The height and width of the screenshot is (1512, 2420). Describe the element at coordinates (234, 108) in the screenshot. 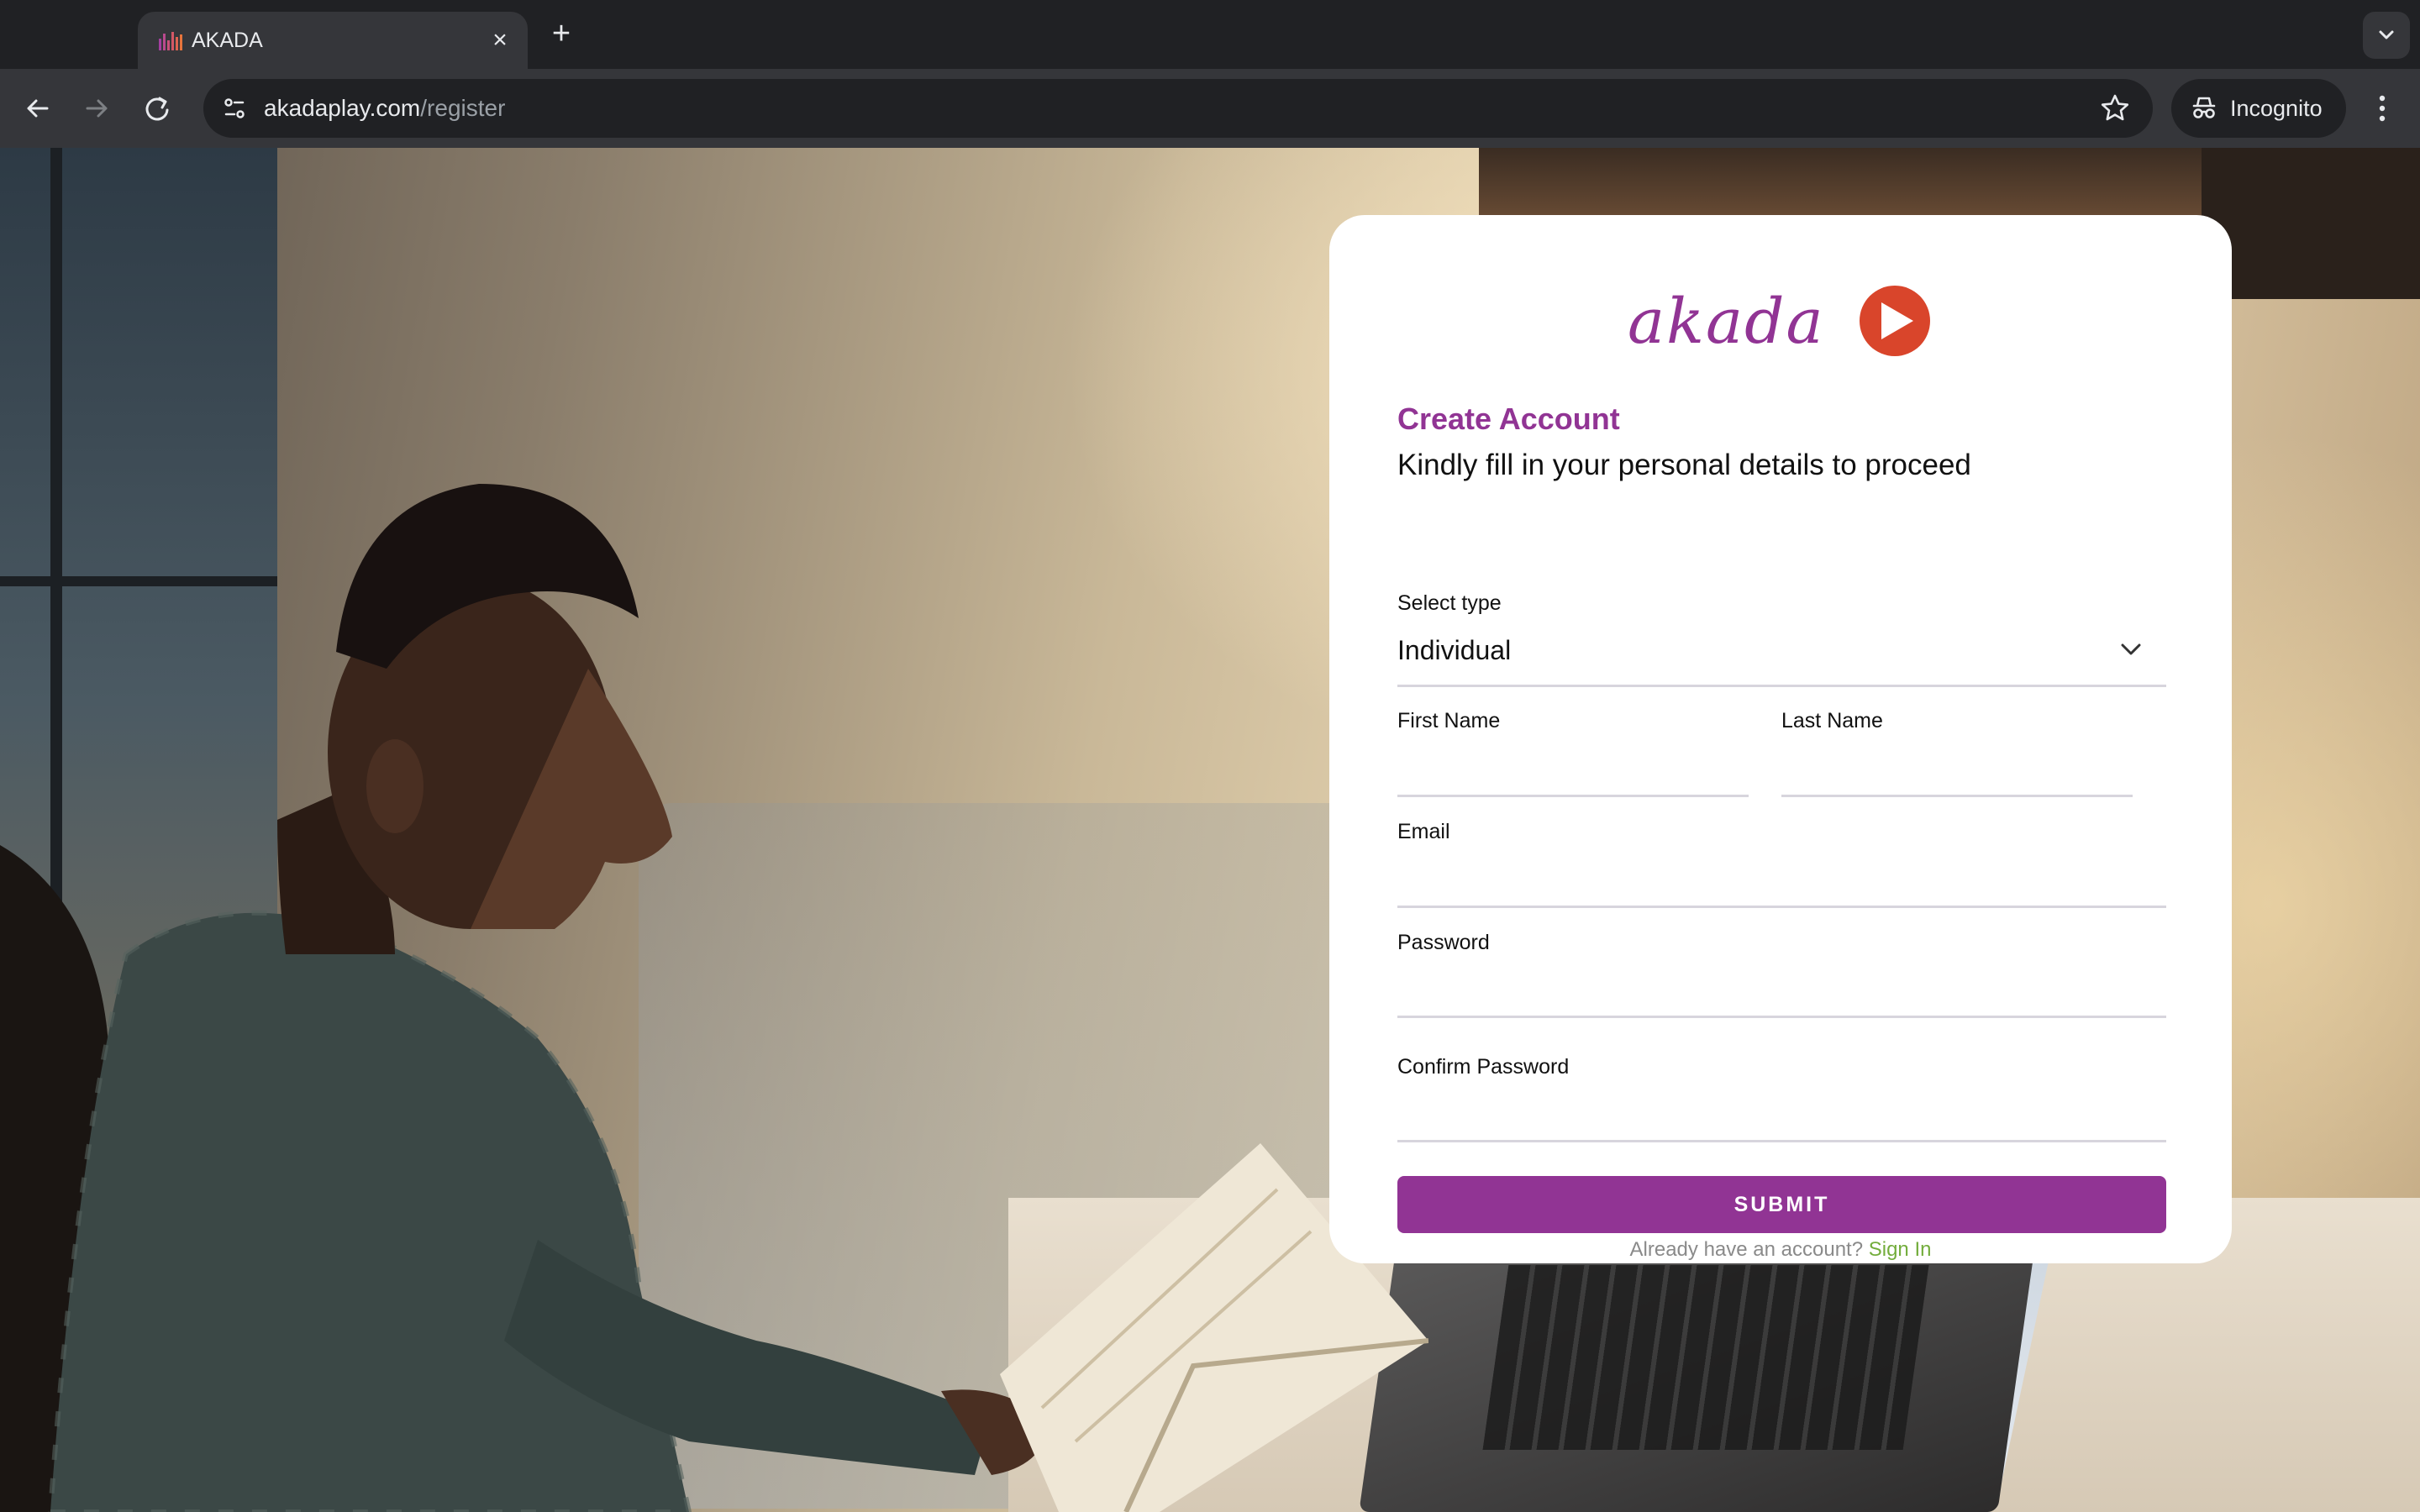

I see `site-info-icon` at that location.